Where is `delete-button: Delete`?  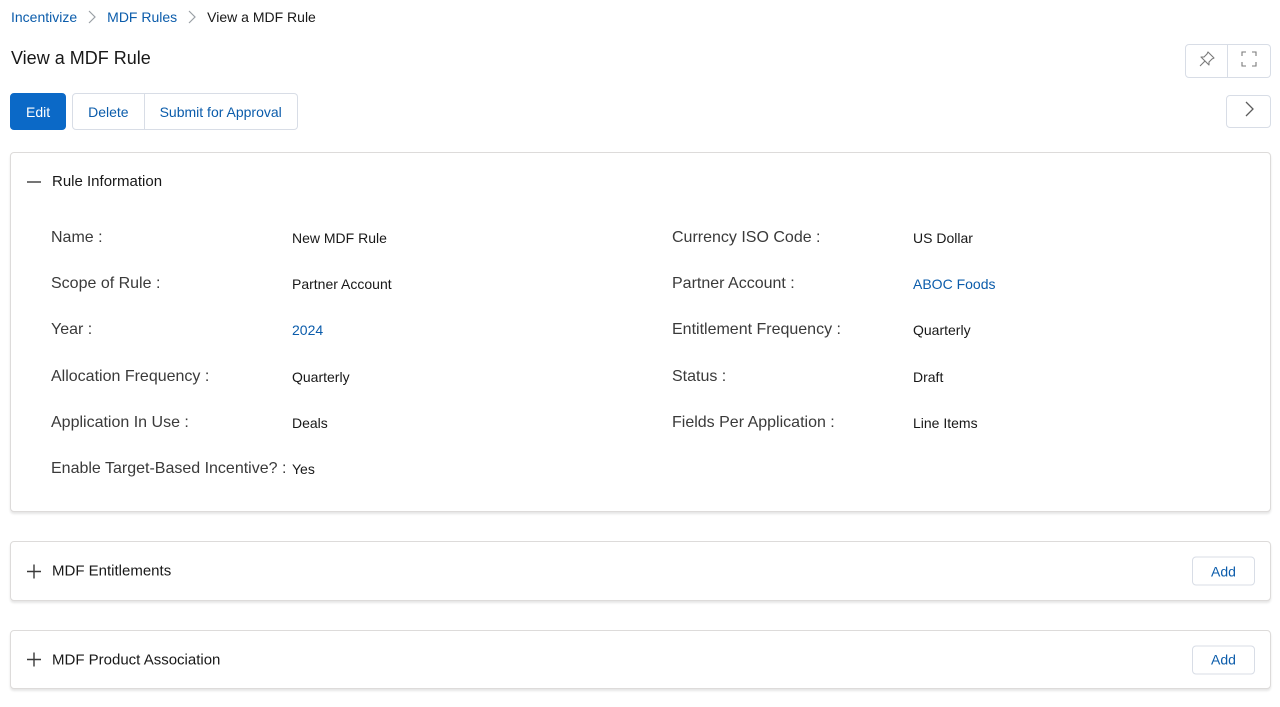
delete-button: Delete is located at coordinates (108, 111).